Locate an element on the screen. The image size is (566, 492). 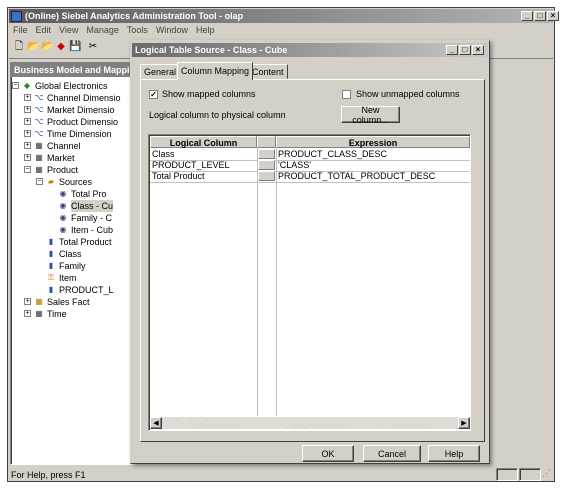
dialog-minimize-icon: _ is located at coordinates (452, 50).